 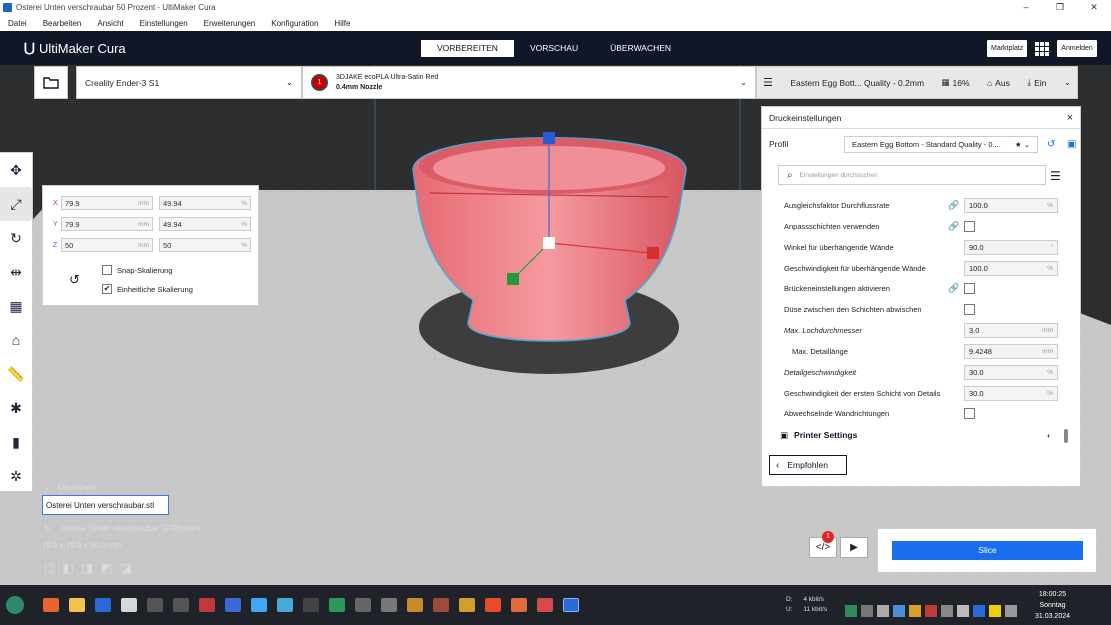 I want to click on printer-settings-category: ▣ Printer Settings ‹, so click(x=919, y=435).